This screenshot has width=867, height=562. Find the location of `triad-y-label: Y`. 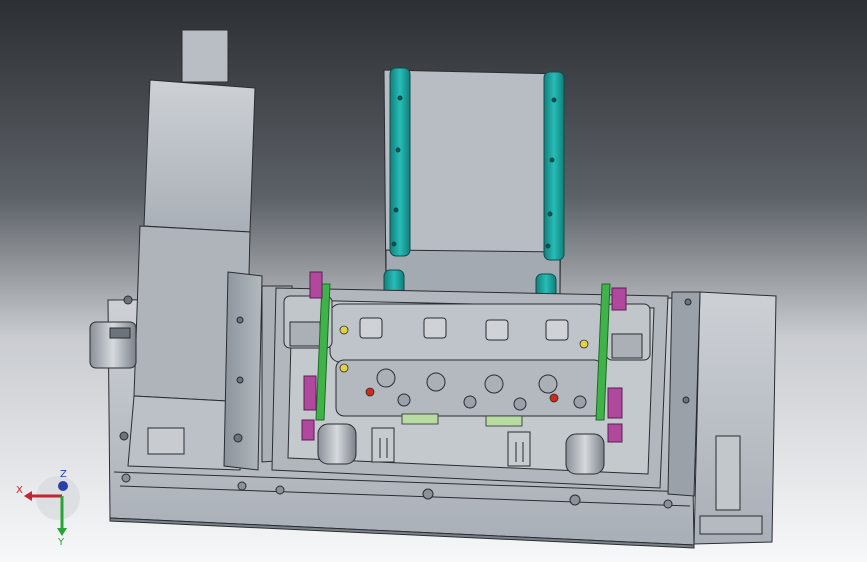

triad-y-label: Y is located at coordinates (61, 542).